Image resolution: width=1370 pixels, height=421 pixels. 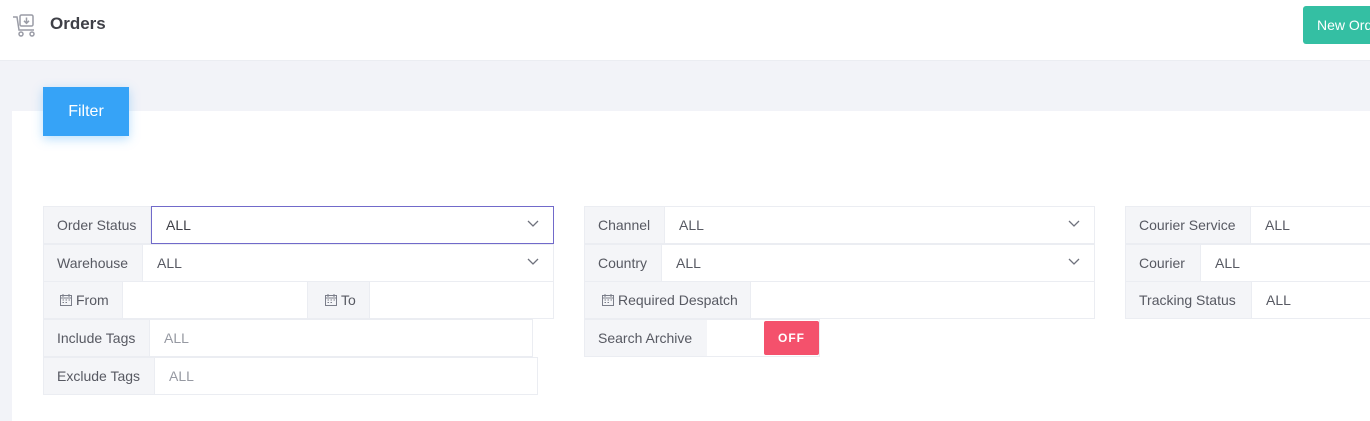 What do you see at coordinates (624, 225) in the screenshot?
I see `channel-label: Channel` at bounding box center [624, 225].